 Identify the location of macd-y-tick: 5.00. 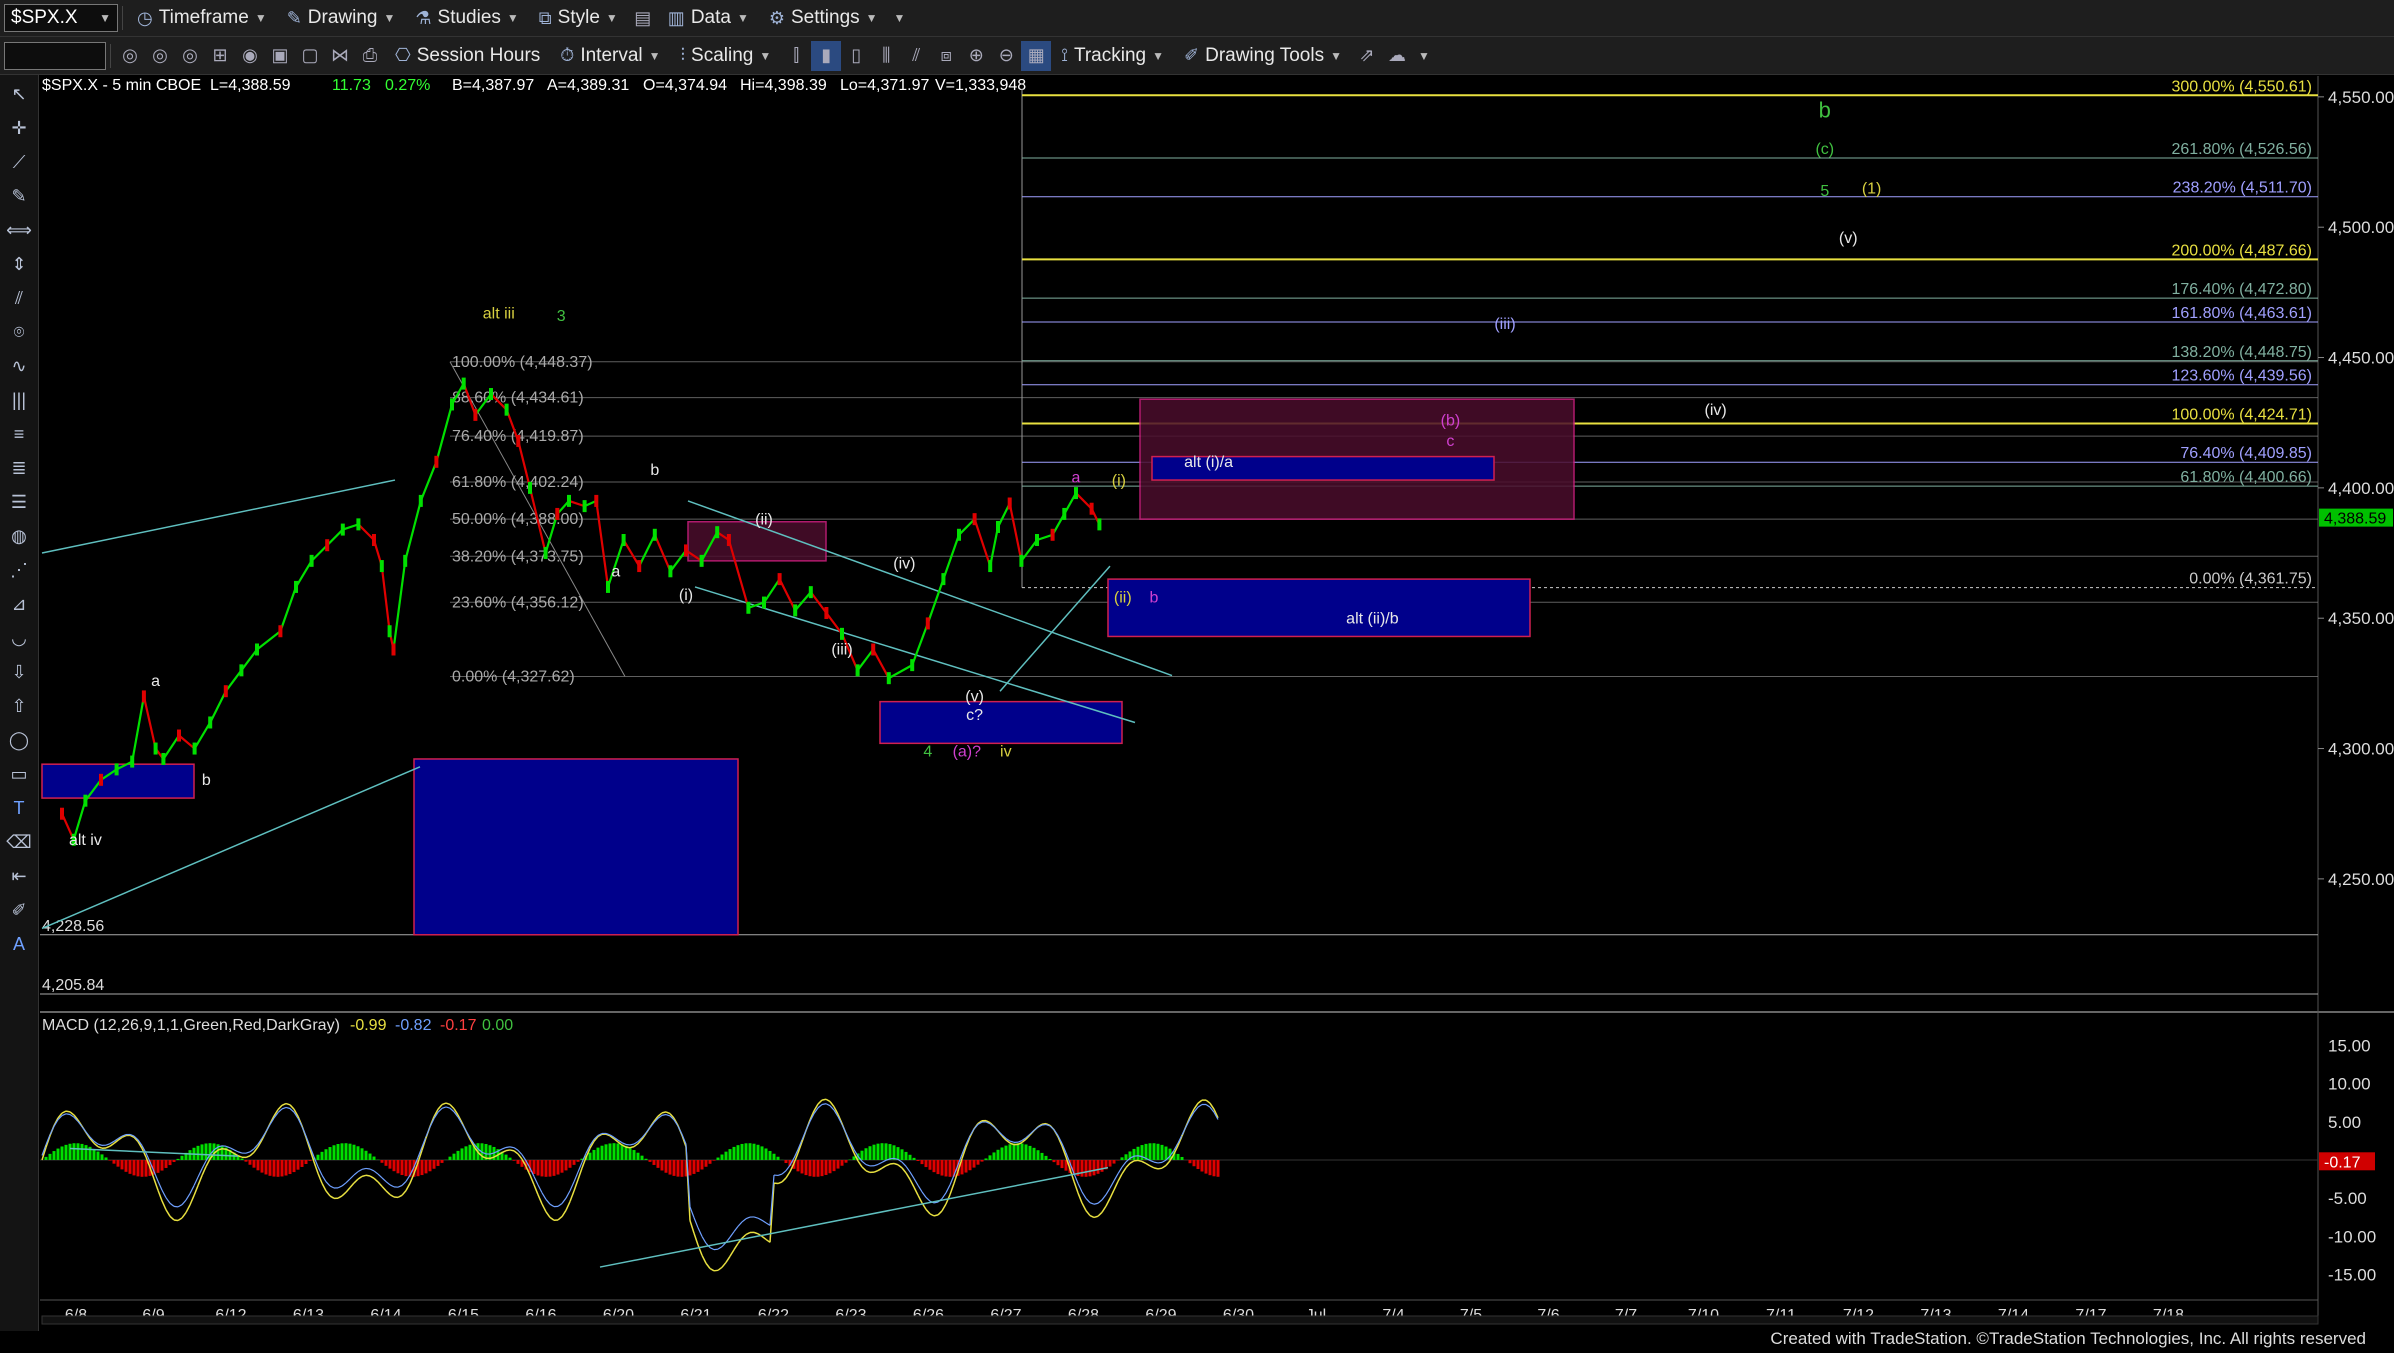
(2344, 1122).